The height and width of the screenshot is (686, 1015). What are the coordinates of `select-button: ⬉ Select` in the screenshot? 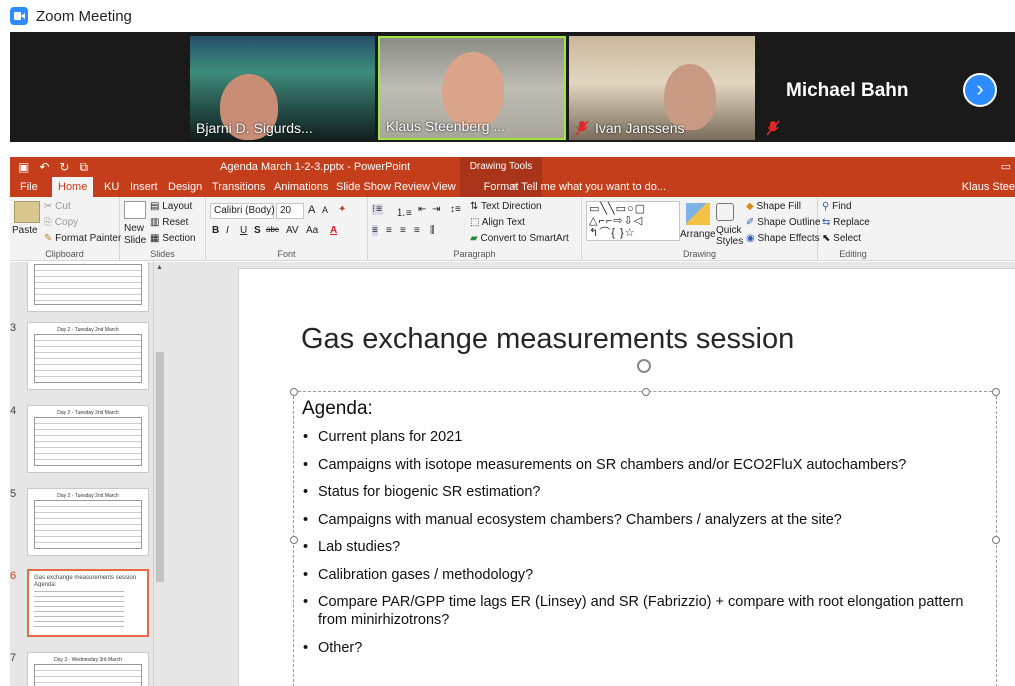 It's located at (841, 238).